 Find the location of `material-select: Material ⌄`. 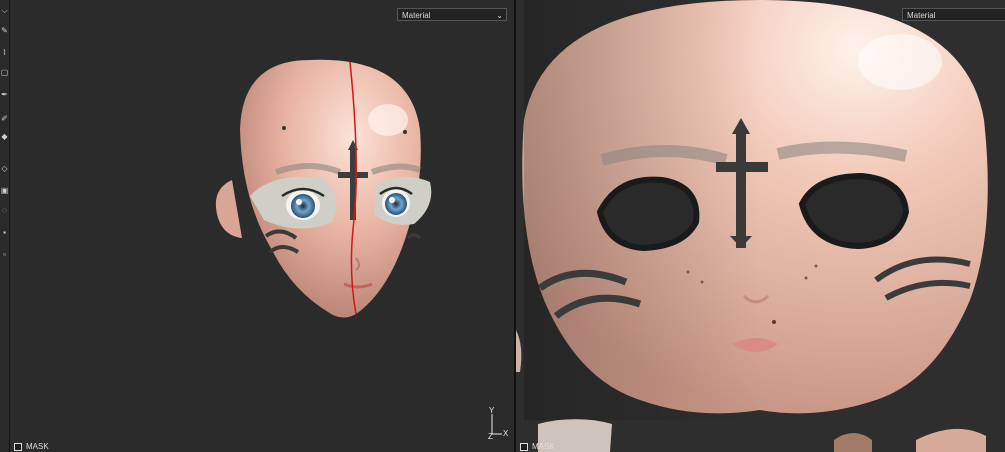

material-select: Material ⌄ is located at coordinates (452, 14).